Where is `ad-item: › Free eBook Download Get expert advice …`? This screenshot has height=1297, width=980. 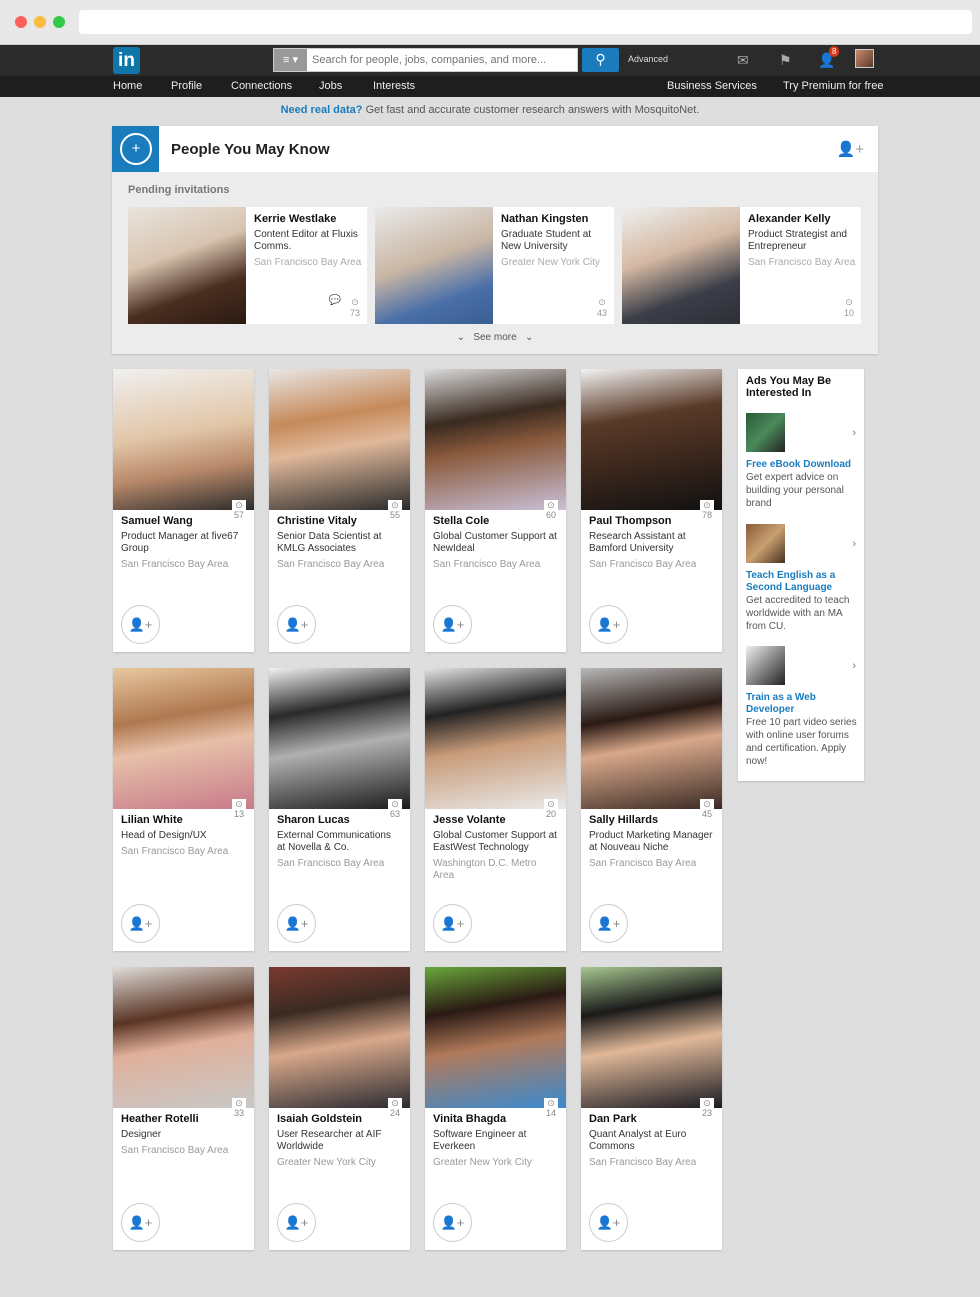 ad-item: › Free eBook Download Get expert advice … is located at coordinates (802, 461).